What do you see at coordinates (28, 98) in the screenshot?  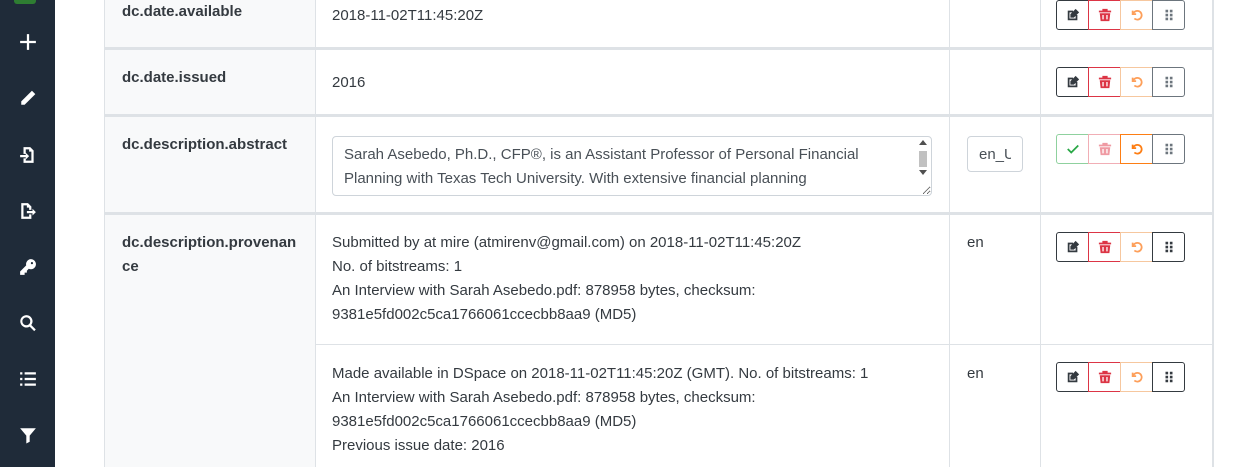 I see `pencil-icon` at bounding box center [28, 98].